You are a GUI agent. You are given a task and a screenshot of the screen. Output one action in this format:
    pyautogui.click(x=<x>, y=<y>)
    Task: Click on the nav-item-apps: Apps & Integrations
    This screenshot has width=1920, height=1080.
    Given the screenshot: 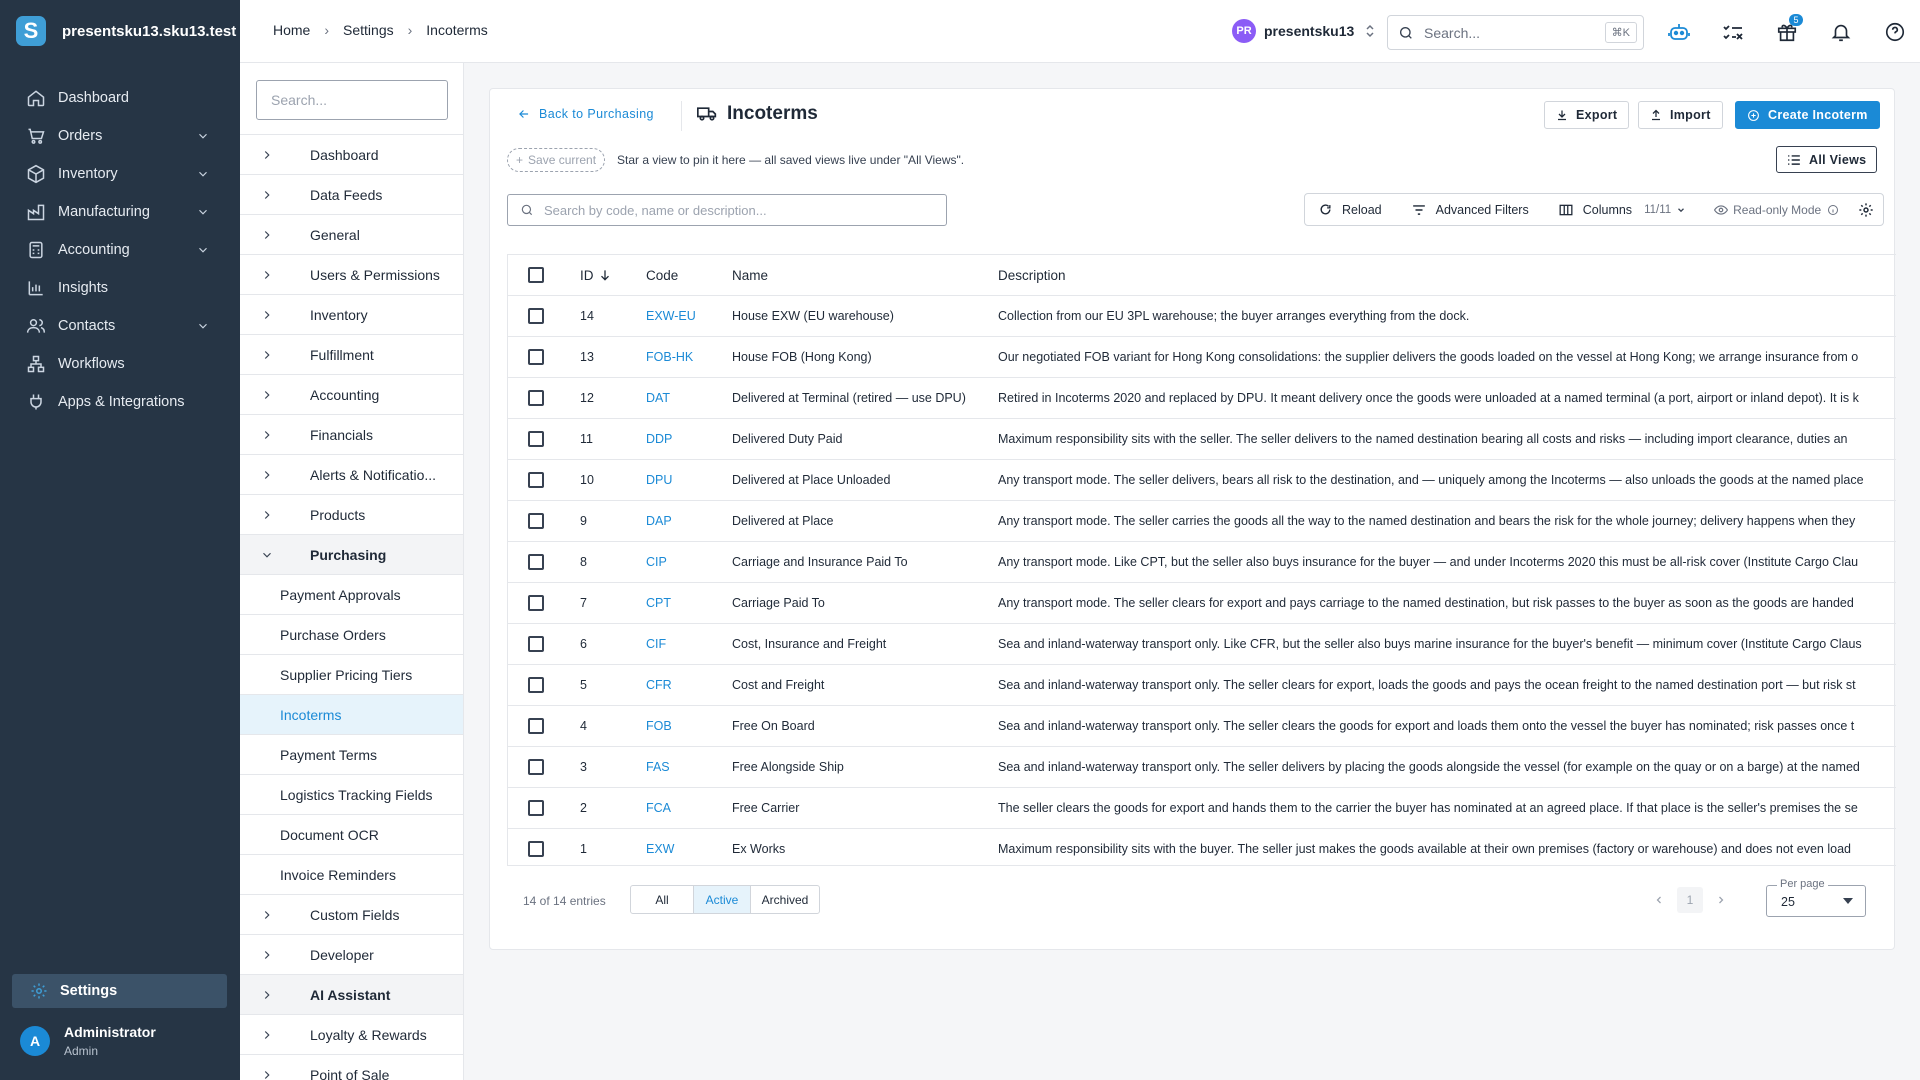 What is the action you would take?
    pyautogui.click(x=120, y=402)
    